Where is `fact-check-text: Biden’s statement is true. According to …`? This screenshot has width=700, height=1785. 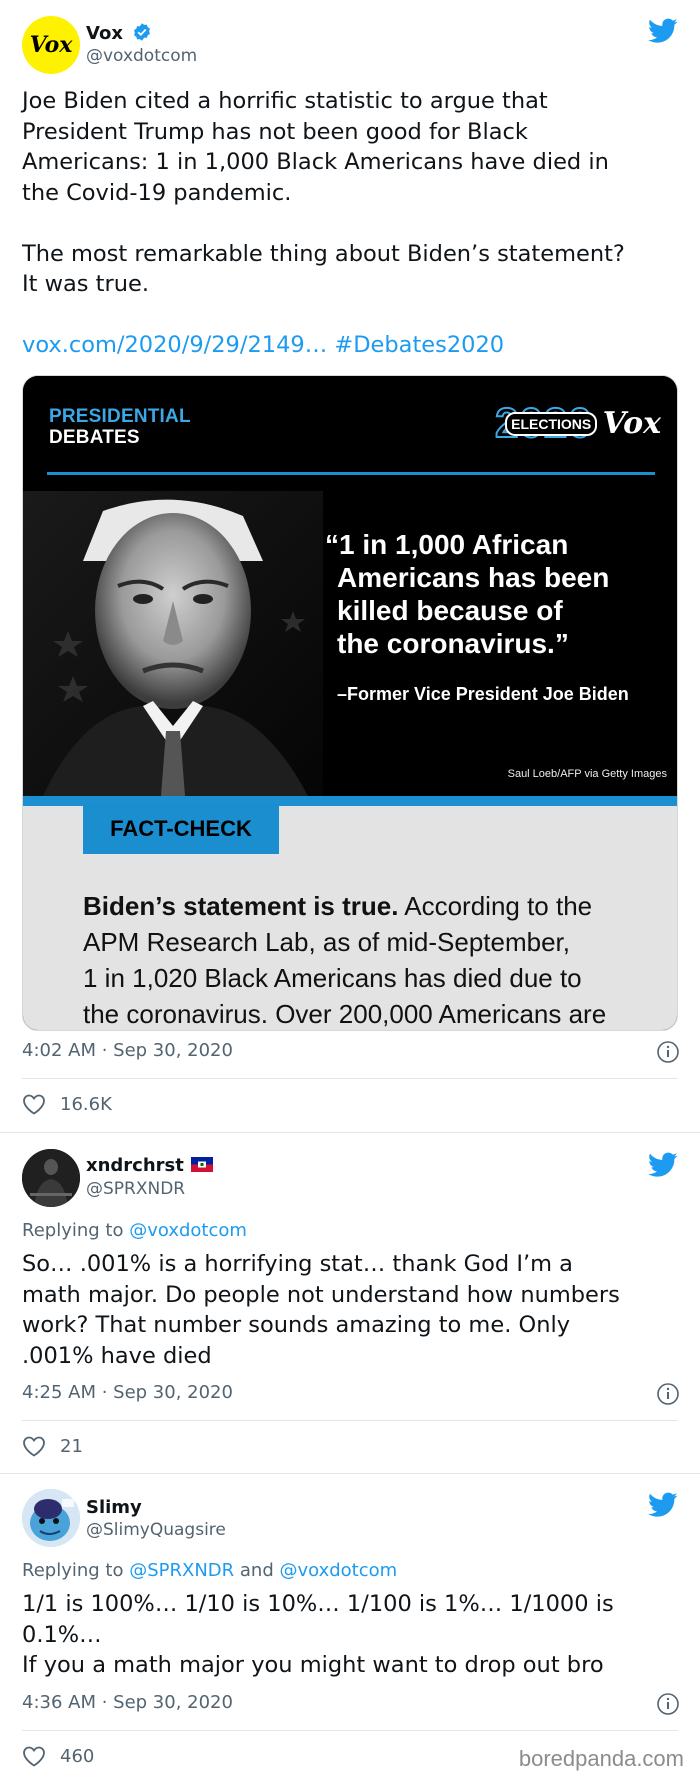 fact-check-text: Biden’s statement is true. According to … is located at coordinates (345, 960).